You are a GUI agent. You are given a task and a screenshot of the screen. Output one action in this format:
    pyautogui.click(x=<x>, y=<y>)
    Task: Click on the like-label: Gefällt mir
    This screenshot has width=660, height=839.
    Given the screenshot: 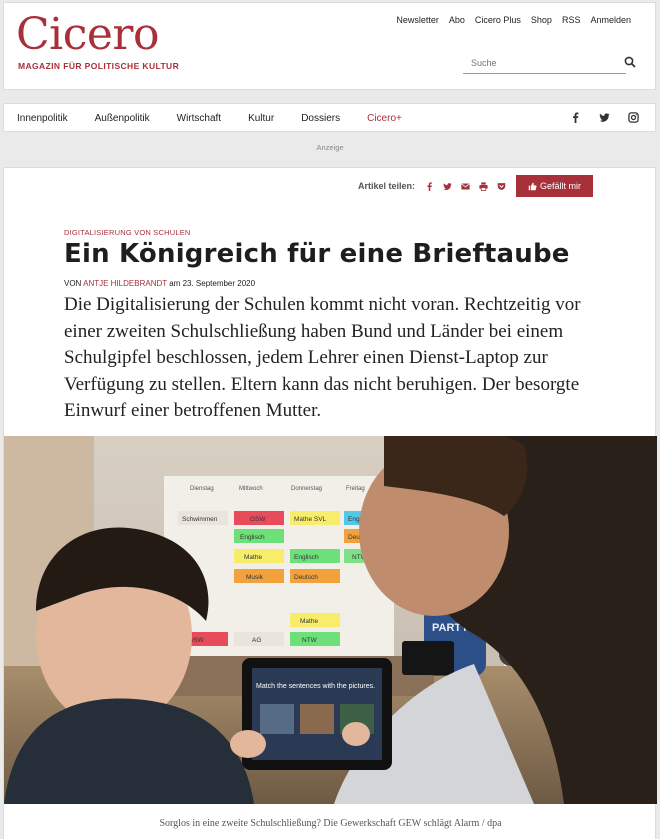 What is the action you would take?
    pyautogui.click(x=560, y=186)
    